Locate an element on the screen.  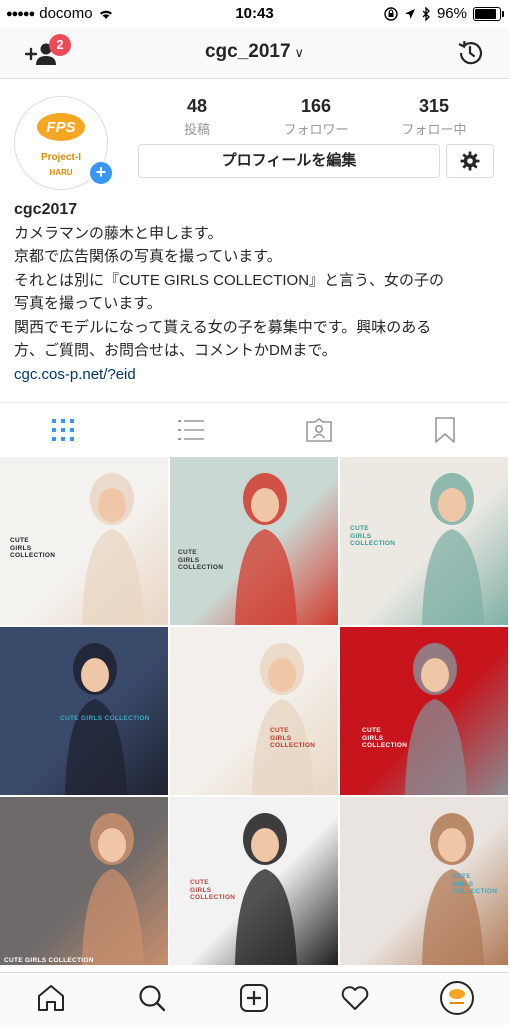
bio-line: それとは別に『CUTE GIRLS COLLECTION』と言う、女の子の is located at coordinates (229, 280).